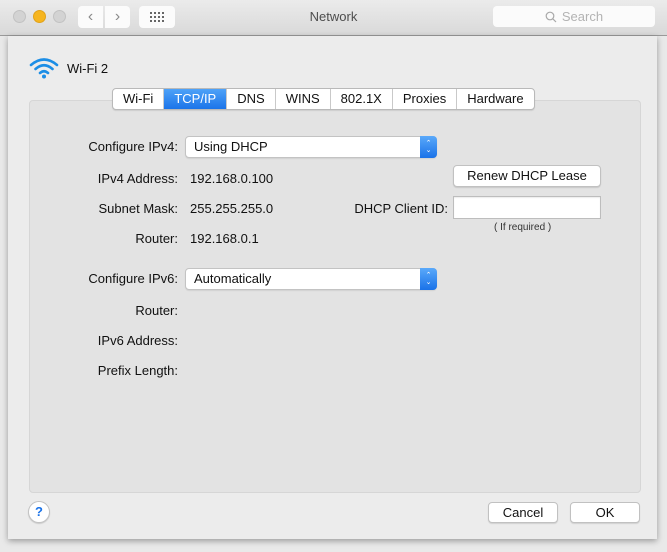 This screenshot has height=552, width=667. What do you see at coordinates (333, 18) in the screenshot?
I see `title-bar: ‹ › Network Search` at bounding box center [333, 18].